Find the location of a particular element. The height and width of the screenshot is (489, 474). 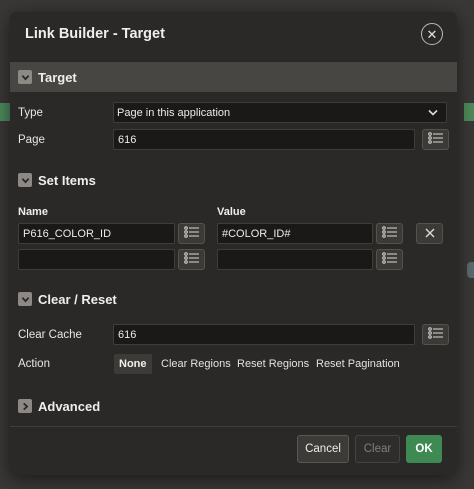

action-option-none: None is located at coordinates (133, 364).